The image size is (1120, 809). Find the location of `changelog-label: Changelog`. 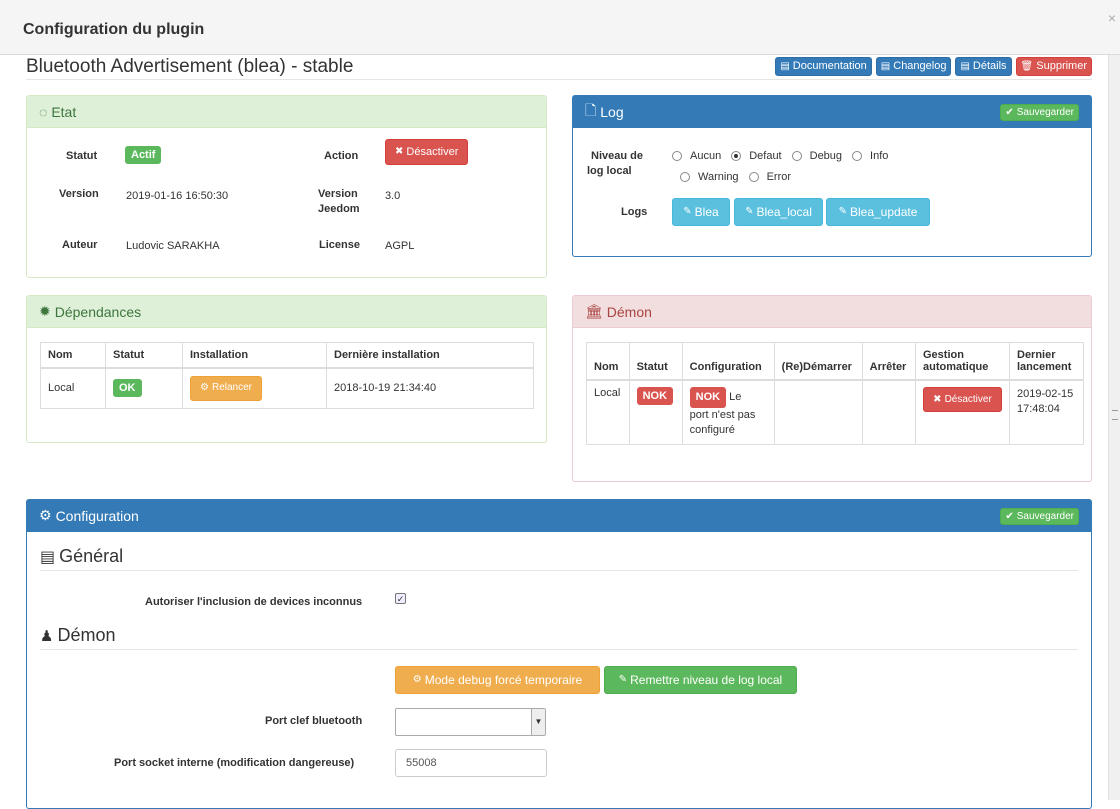

changelog-label: Changelog is located at coordinates (920, 66).